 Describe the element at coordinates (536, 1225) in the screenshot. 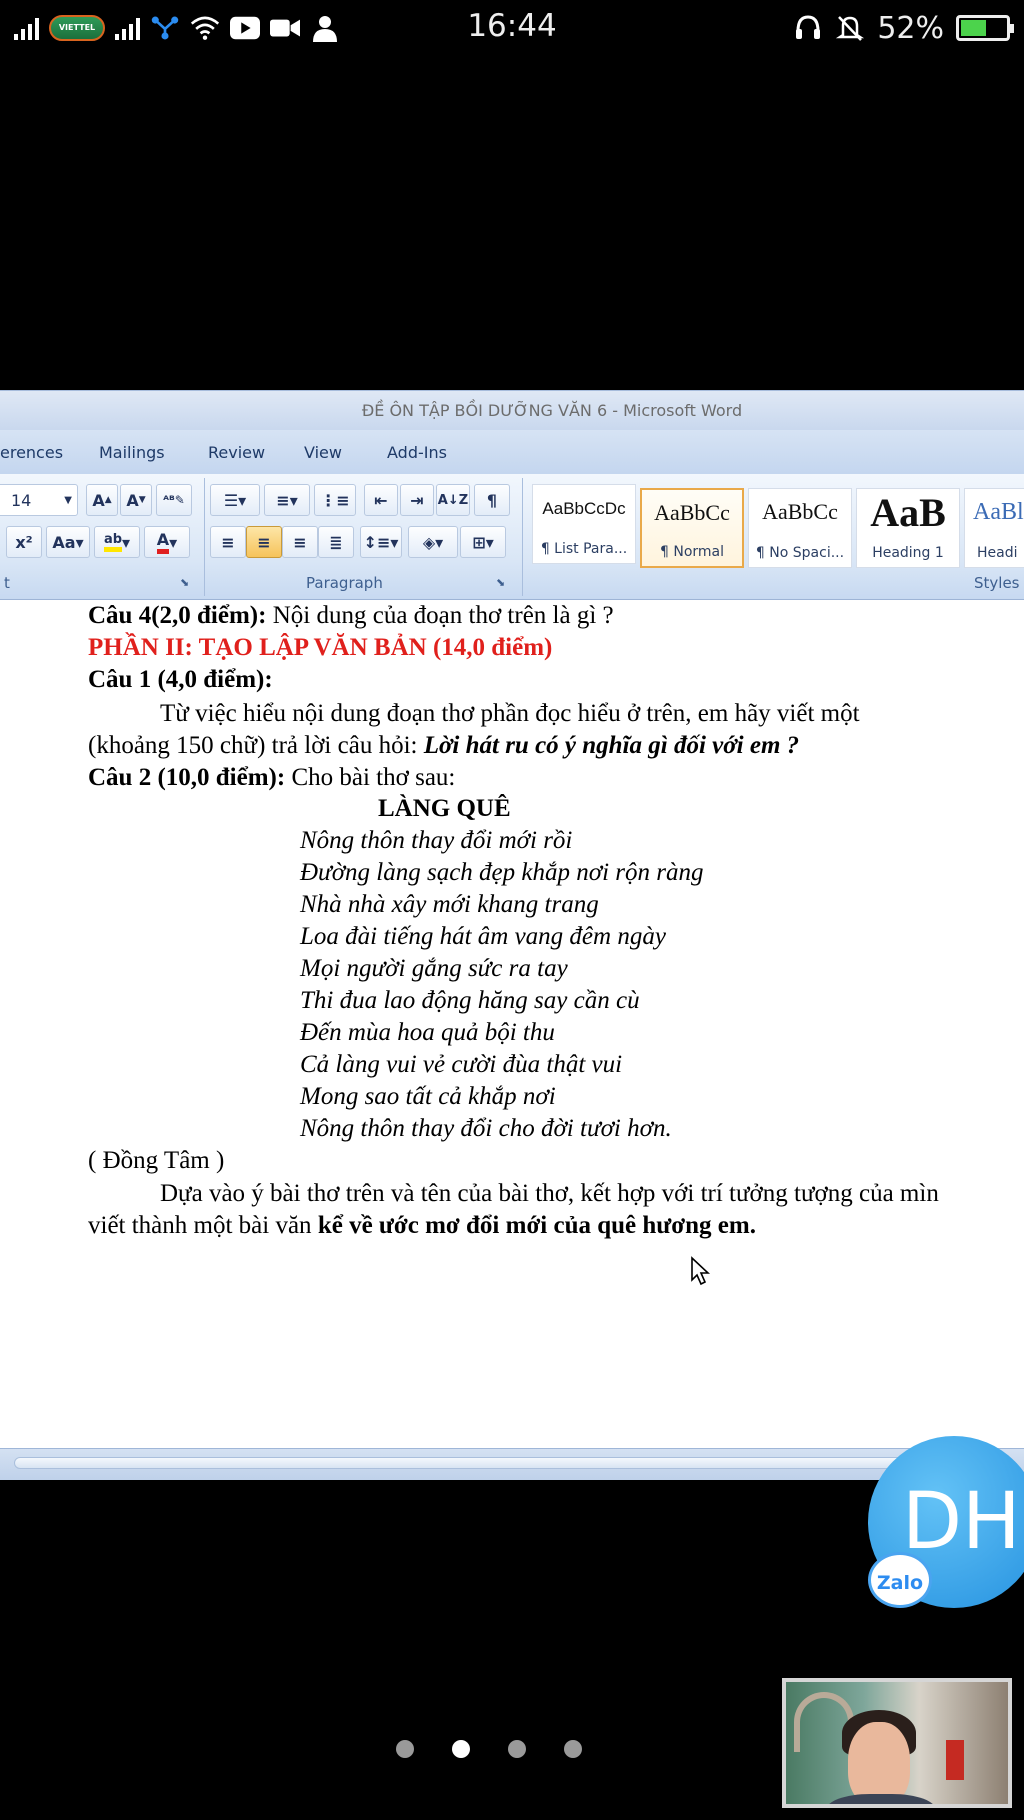

I see `task-line-2-emphasis: kể về ước mơ đổi mới của quê hương em.` at that location.